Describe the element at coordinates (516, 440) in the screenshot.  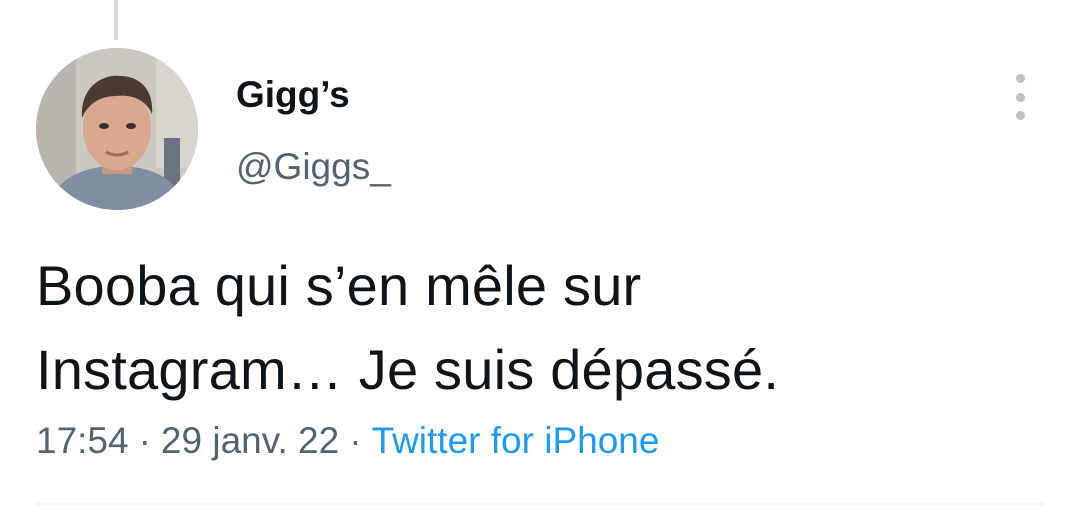
I see `tweet-source-link: Twitter for iPhone` at that location.